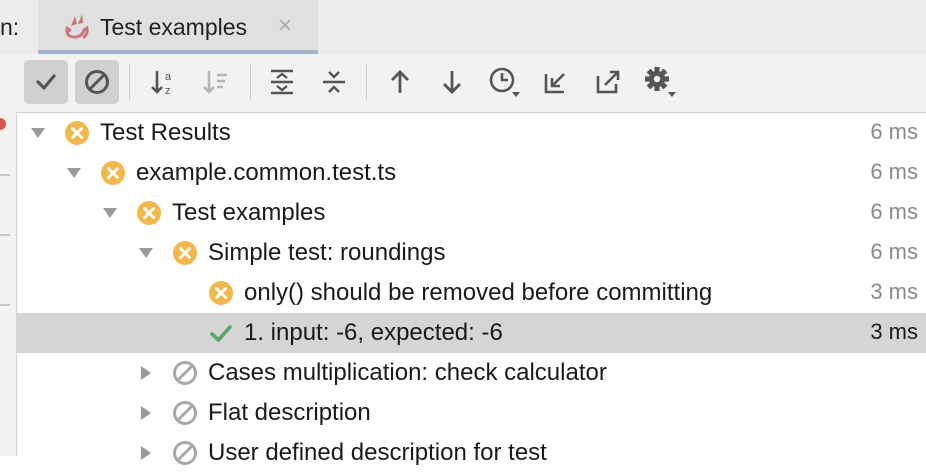 This screenshot has width=926, height=473. I want to click on export-icon, so click(608, 82).